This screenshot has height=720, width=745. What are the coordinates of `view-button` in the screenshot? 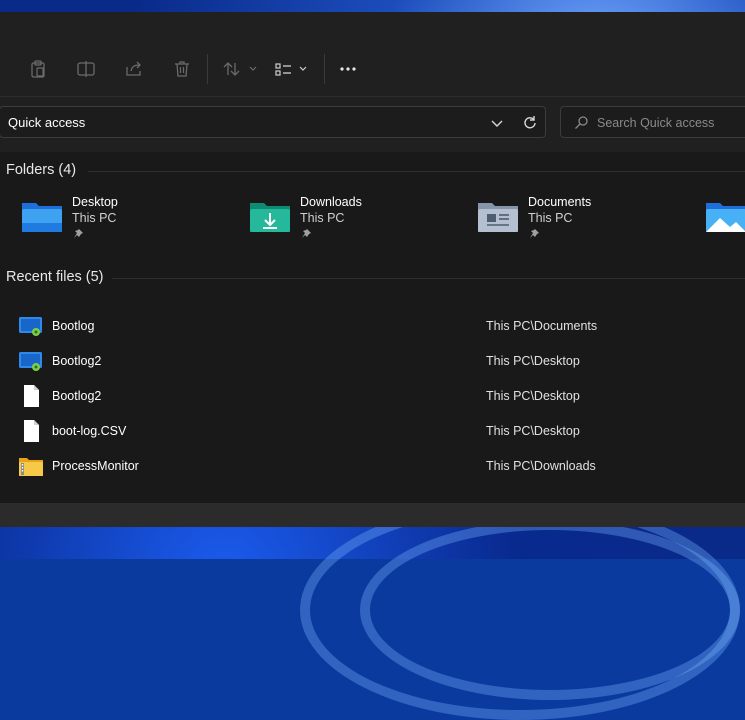 It's located at (292, 69).